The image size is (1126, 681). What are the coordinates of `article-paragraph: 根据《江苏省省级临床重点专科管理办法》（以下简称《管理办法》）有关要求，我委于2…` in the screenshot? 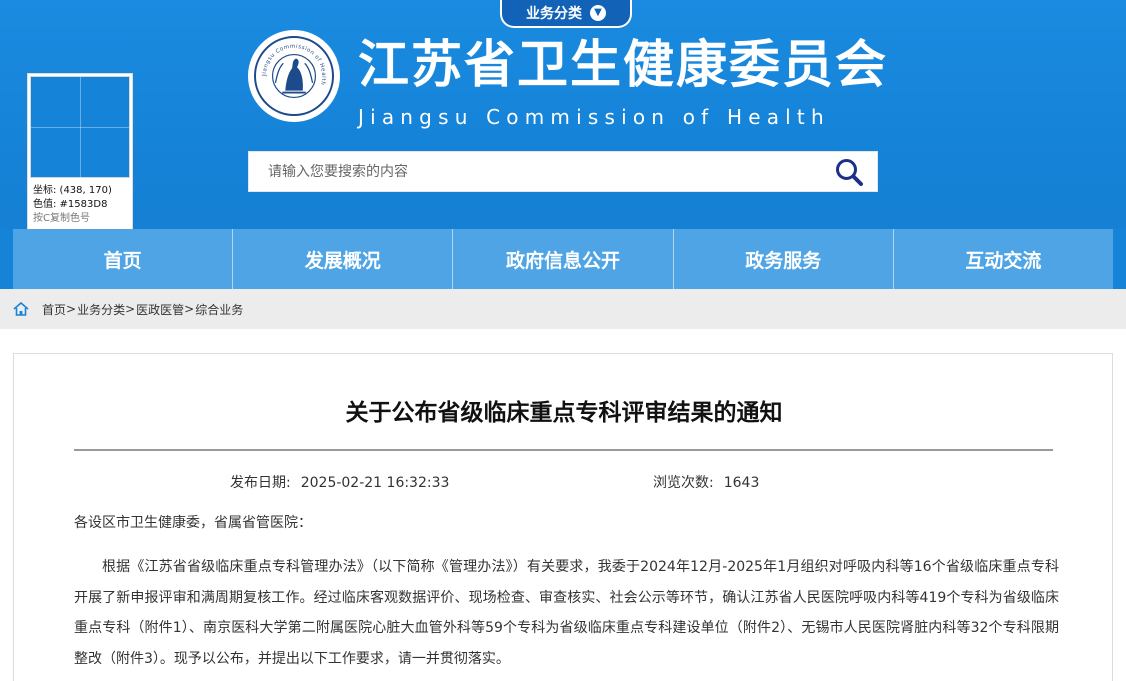 It's located at (566, 613).